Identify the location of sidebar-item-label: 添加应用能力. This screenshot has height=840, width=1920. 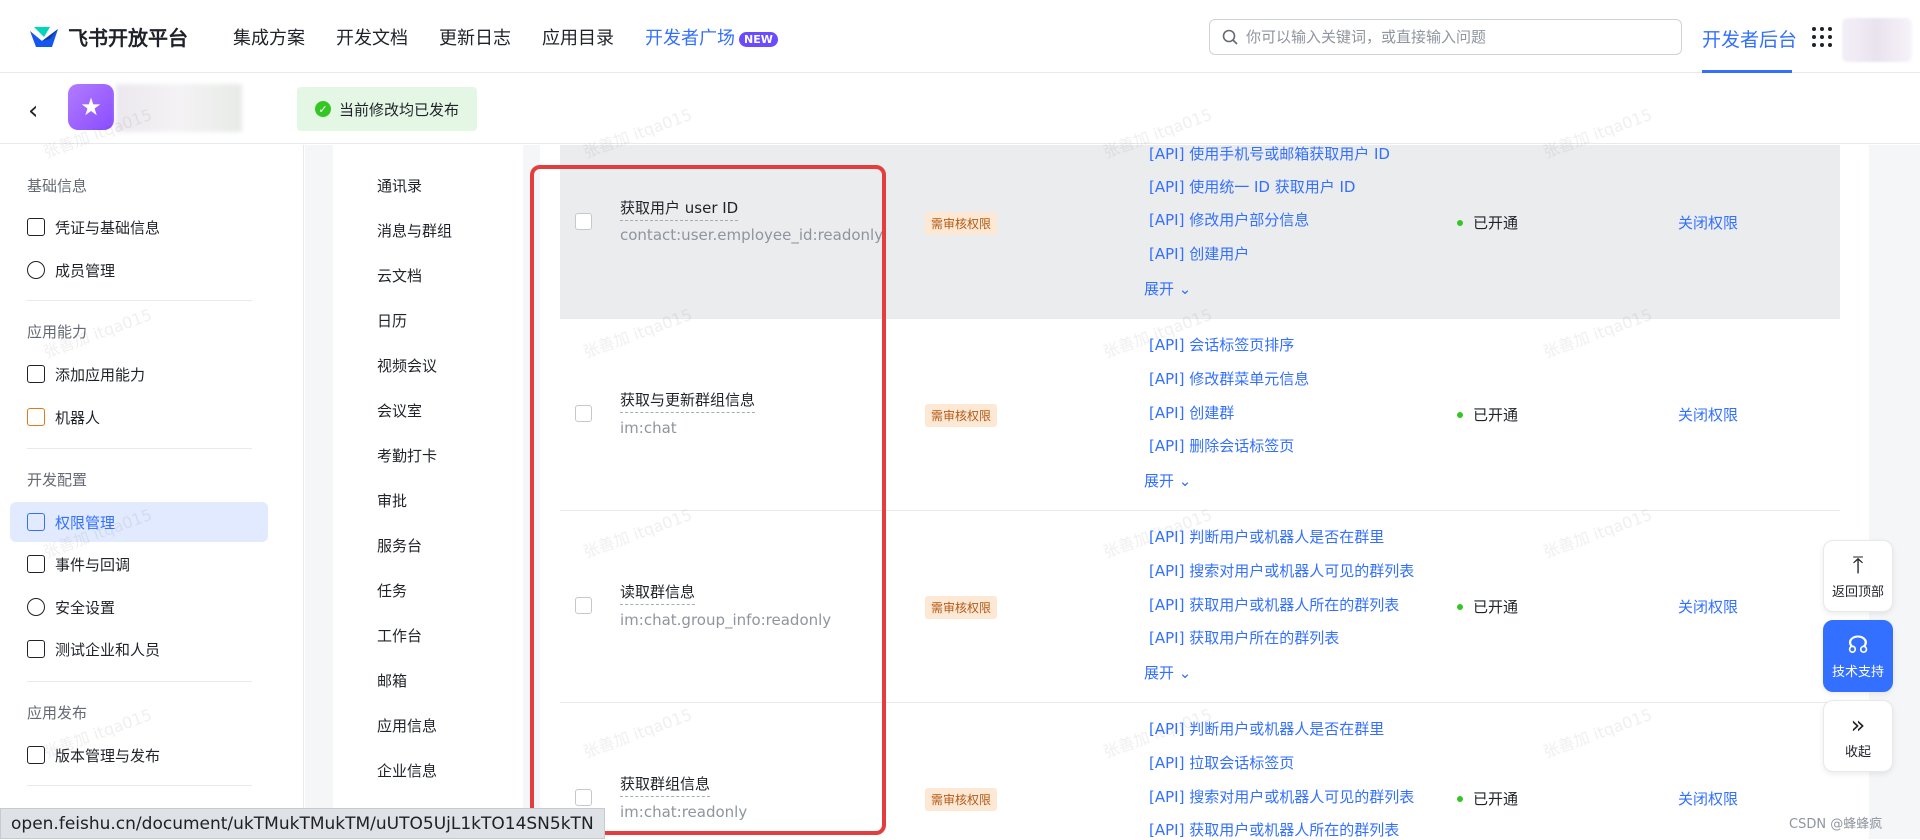
(100, 374).